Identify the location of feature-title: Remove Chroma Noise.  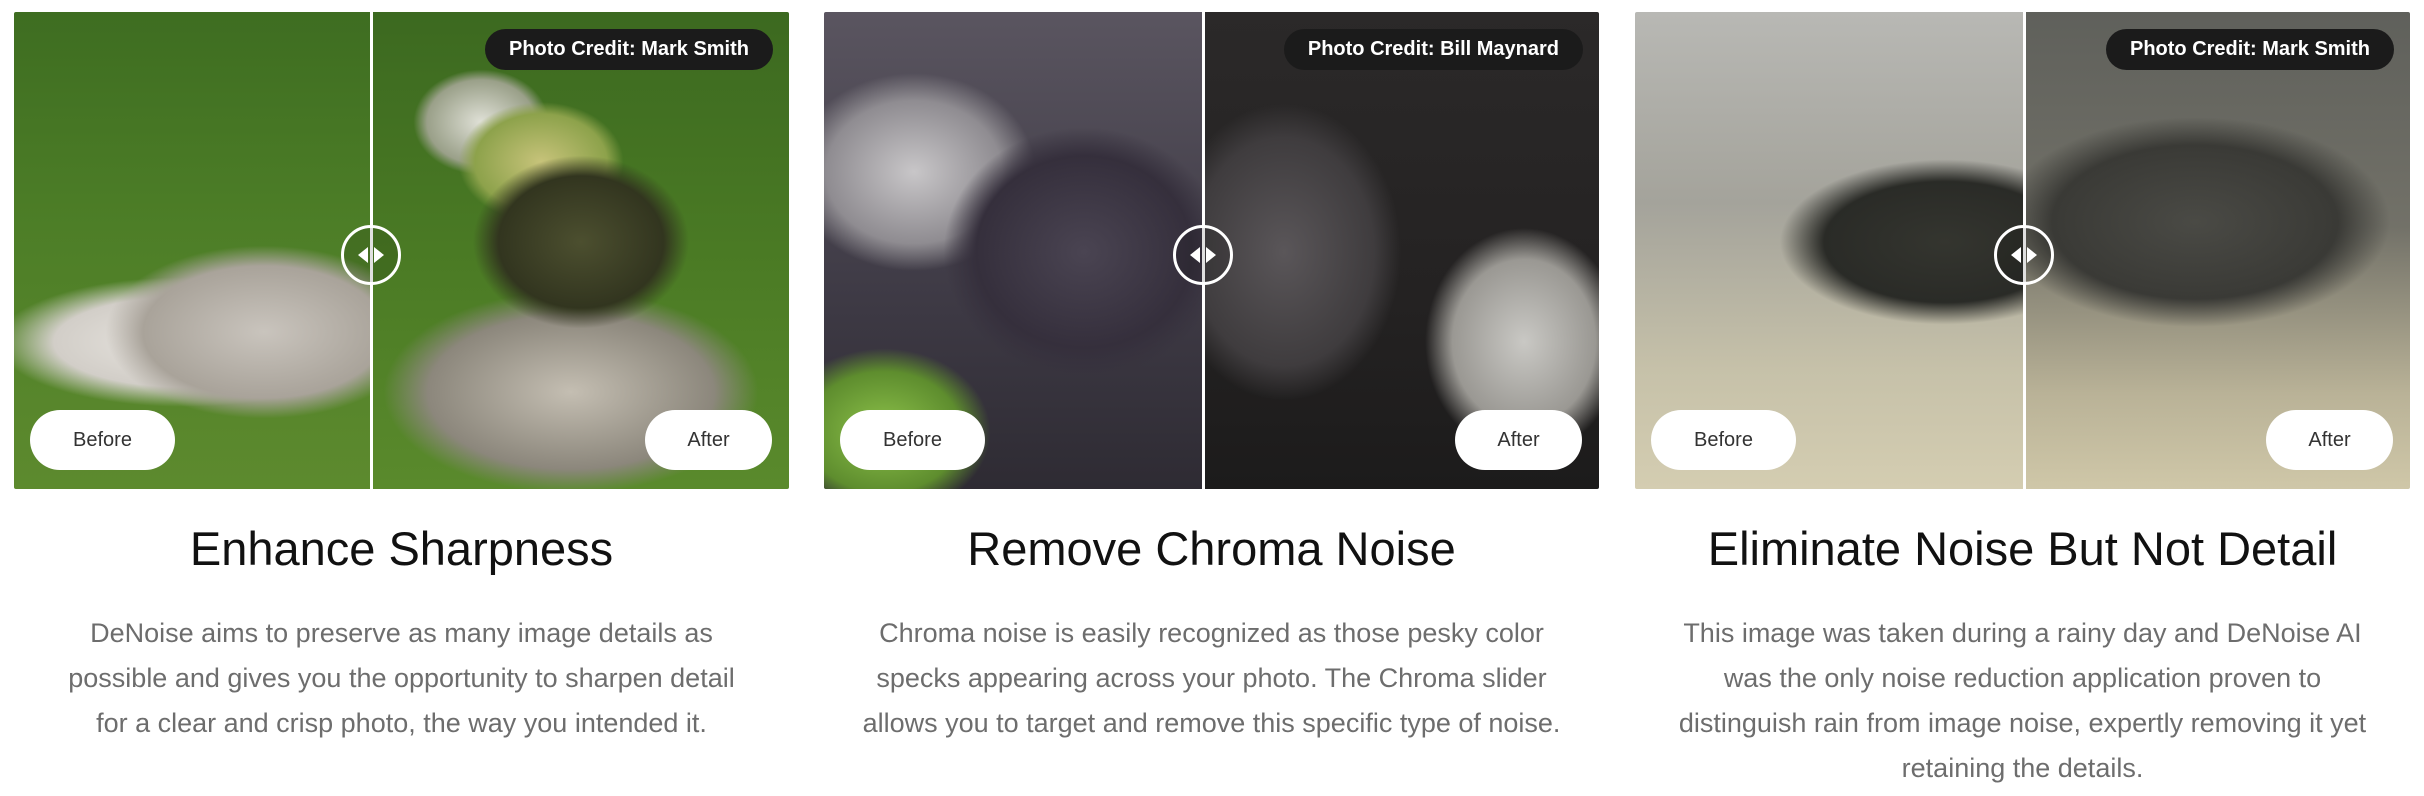
(1211, 548).